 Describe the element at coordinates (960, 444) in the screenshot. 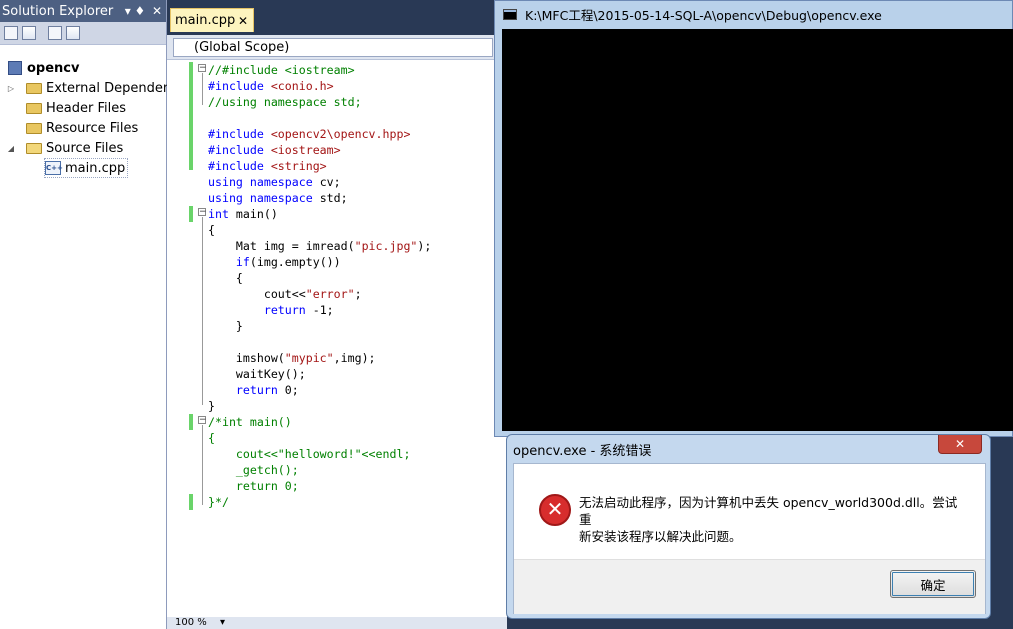

I see `dialog-close-button: ✕` at that location.